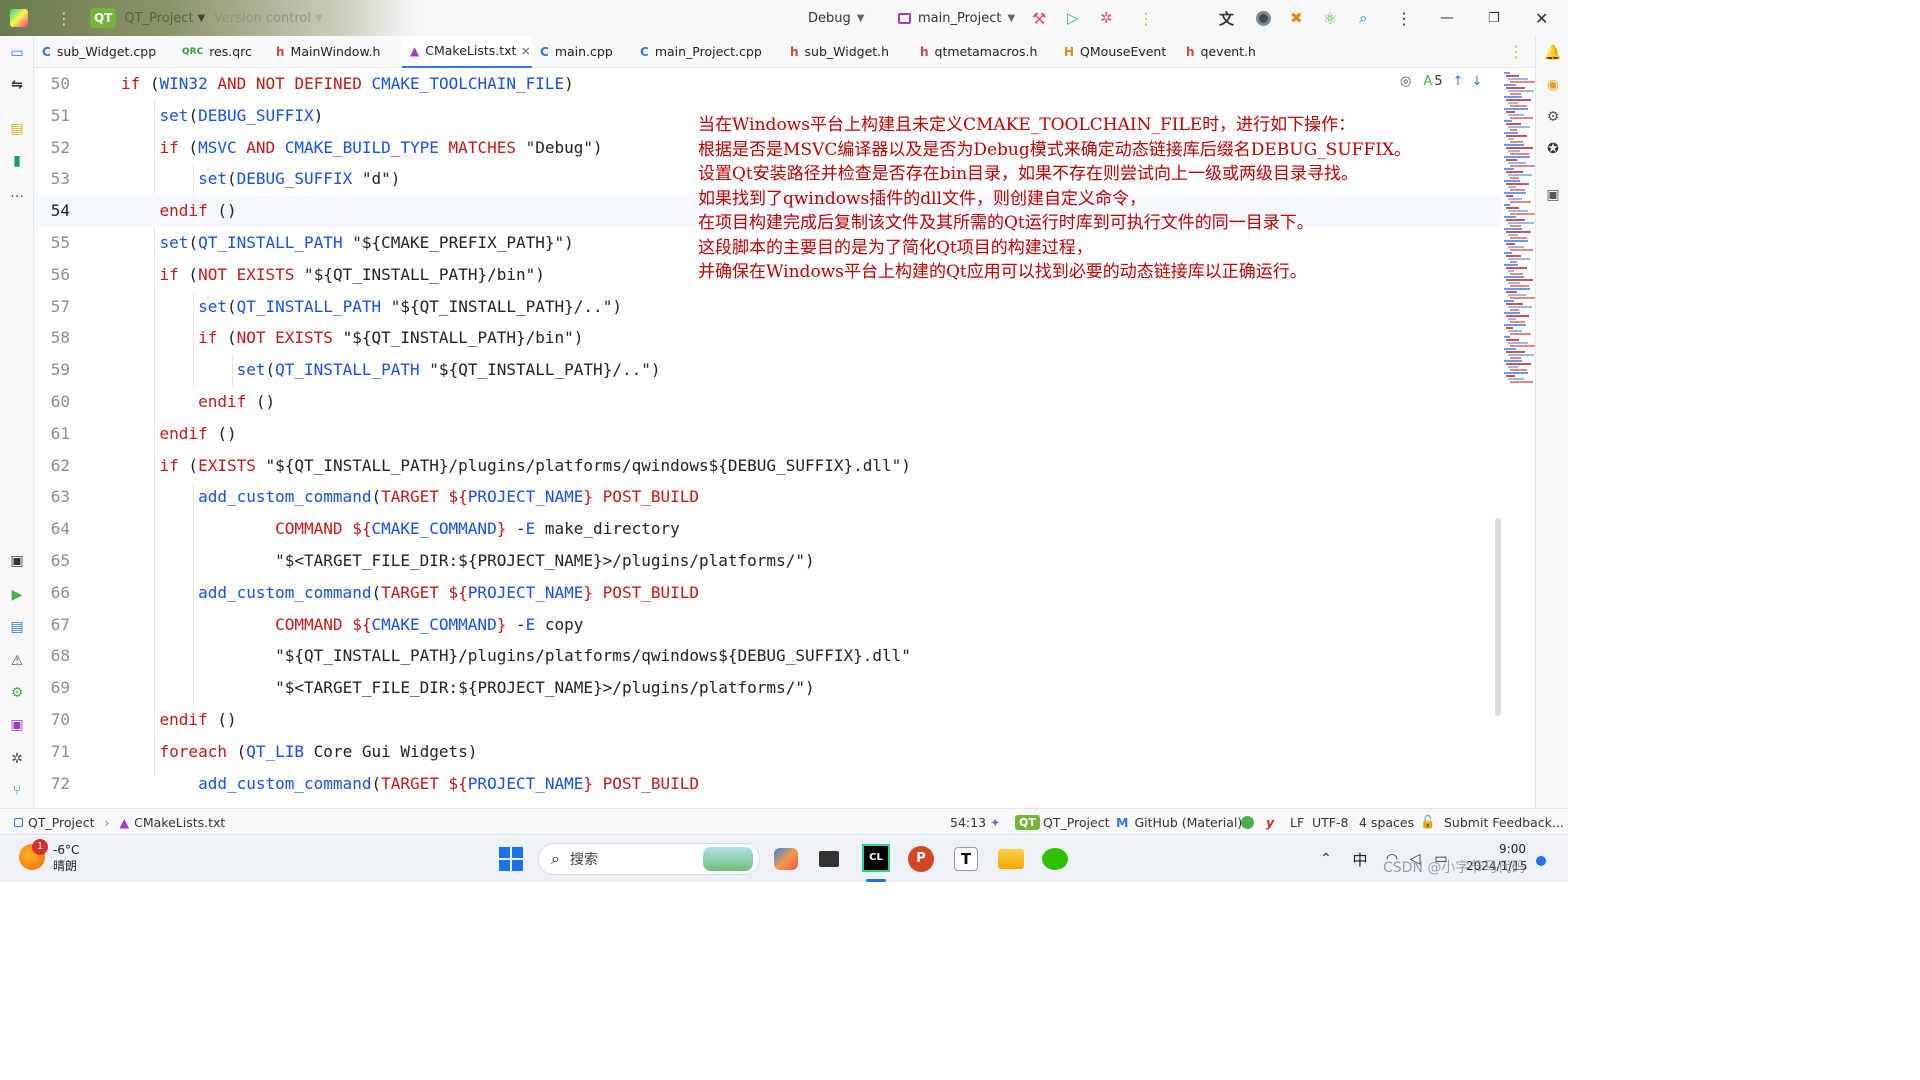 The height and width of the screenshot is (1080, 1920). Describe the element at coordinates (52, 402) in the screenshot. I see `line-number: 60` at that location.